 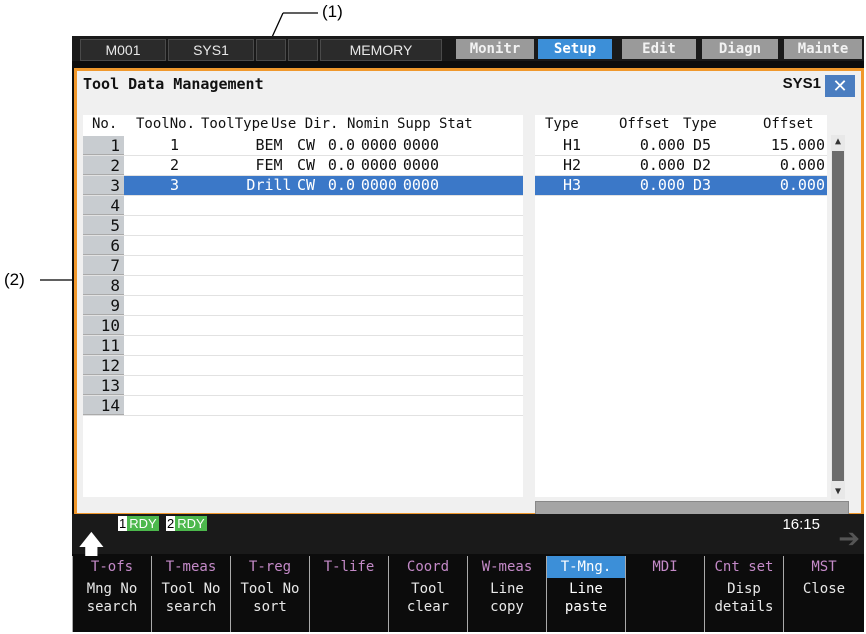 What do you see at coordinates (507, 598) in the screenshot?
I see `menu-key-bottom-label: Line copy` at bounding box center [507, 598].